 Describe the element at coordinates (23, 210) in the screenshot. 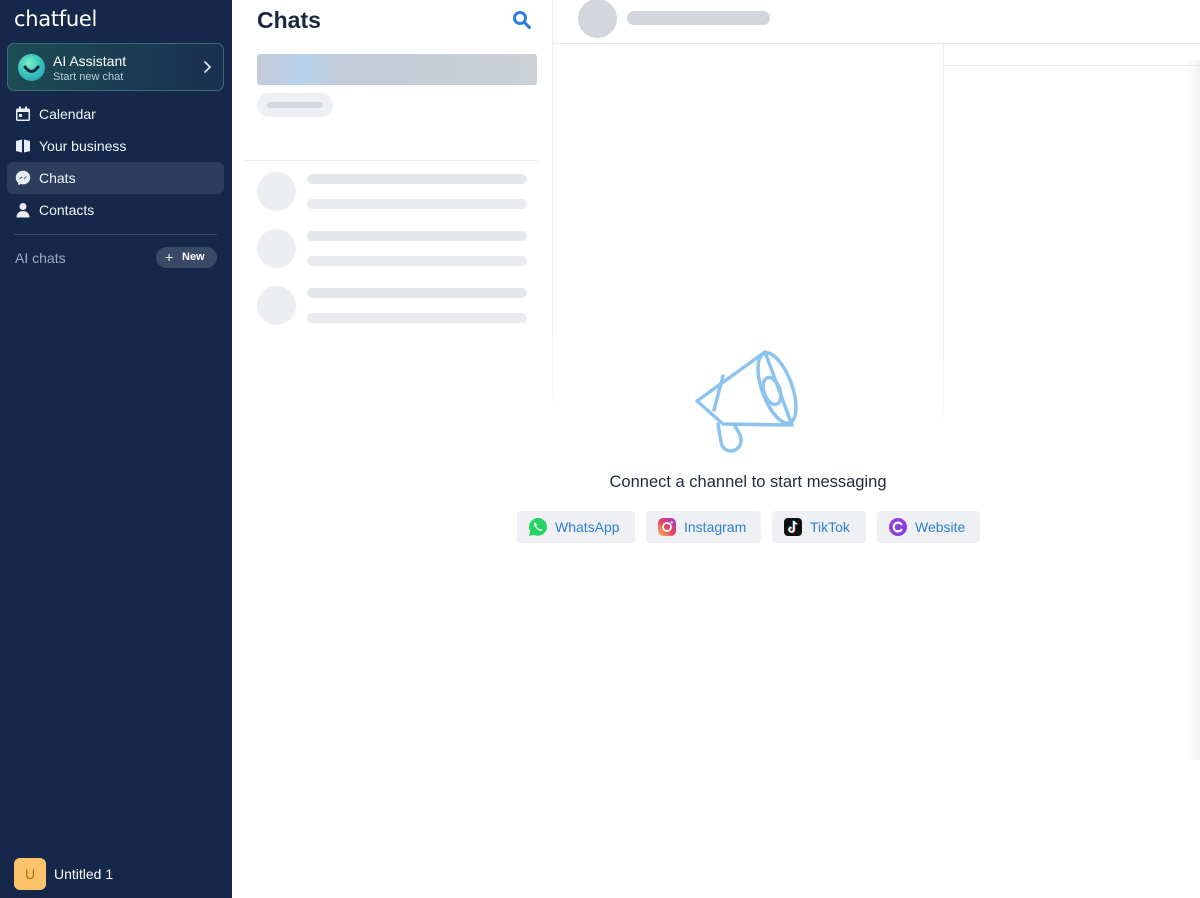

I see `person-icon` at that location.